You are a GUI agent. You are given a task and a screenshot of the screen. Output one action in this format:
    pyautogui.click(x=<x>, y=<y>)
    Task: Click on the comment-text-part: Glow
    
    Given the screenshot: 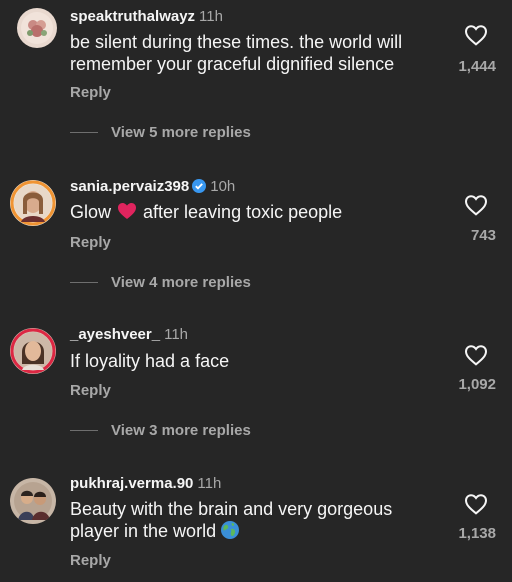 What is the action you would take?
    pyautogui.click(x=91, y=212)
    